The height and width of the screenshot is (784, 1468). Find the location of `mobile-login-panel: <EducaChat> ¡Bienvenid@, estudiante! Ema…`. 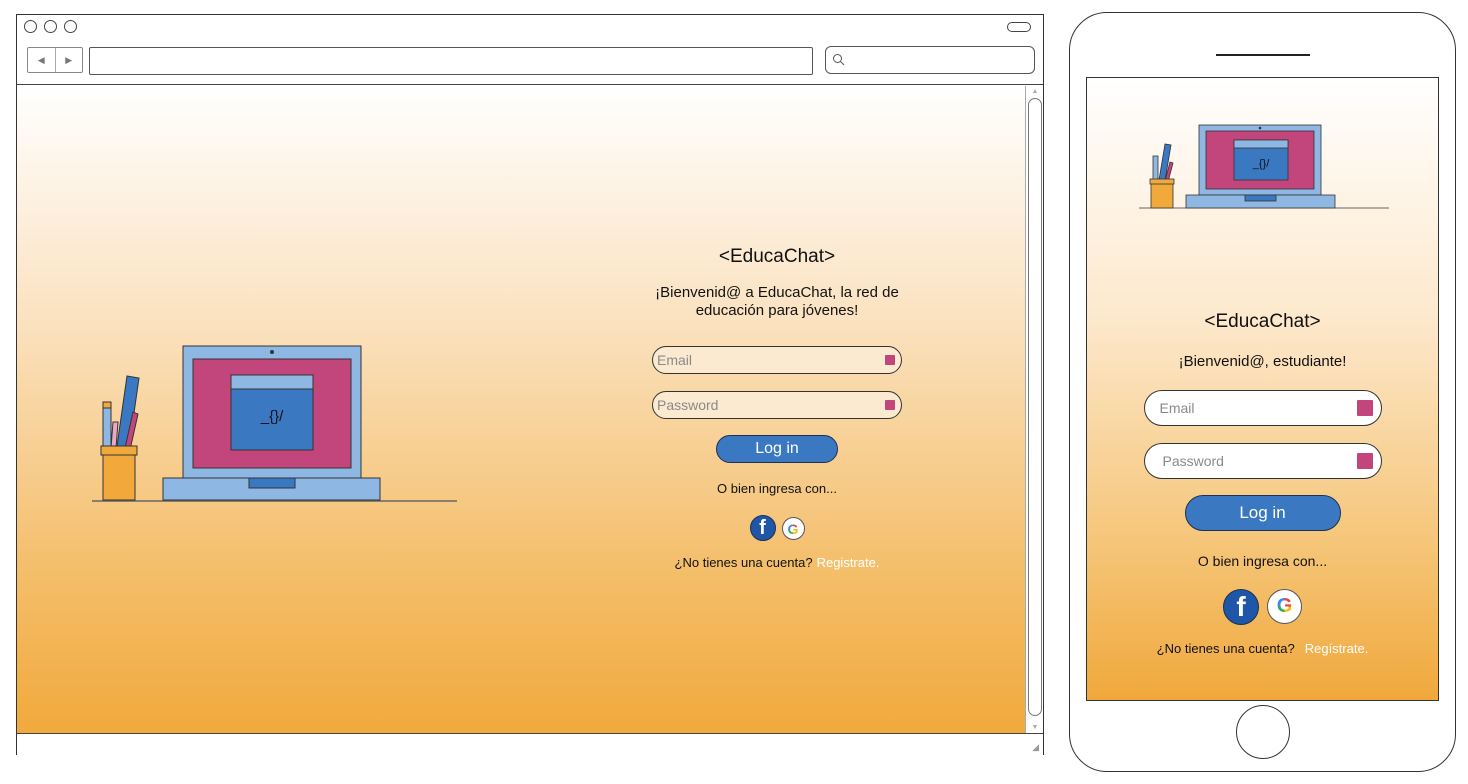

mobile-login-panel: <EducaChat> ¡Bienvenid@, estudiante! Ema… is located at coordinates (1262, 483).